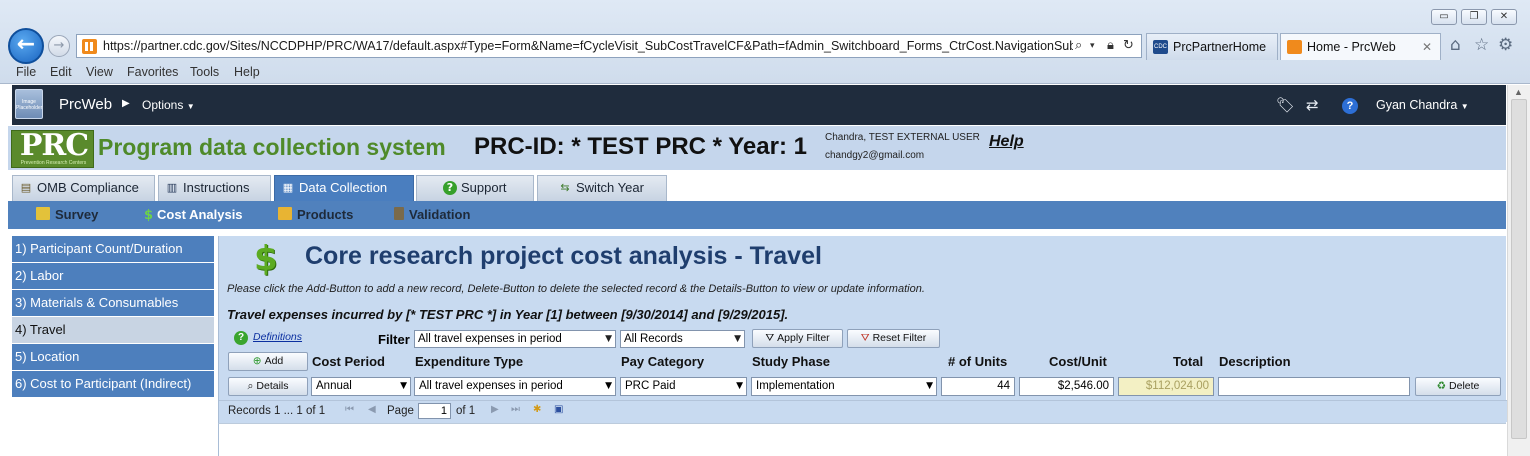  Describe the element at coordinates (1444, 17) in the screenshot. I see `minimize-button: ▭` at that location.